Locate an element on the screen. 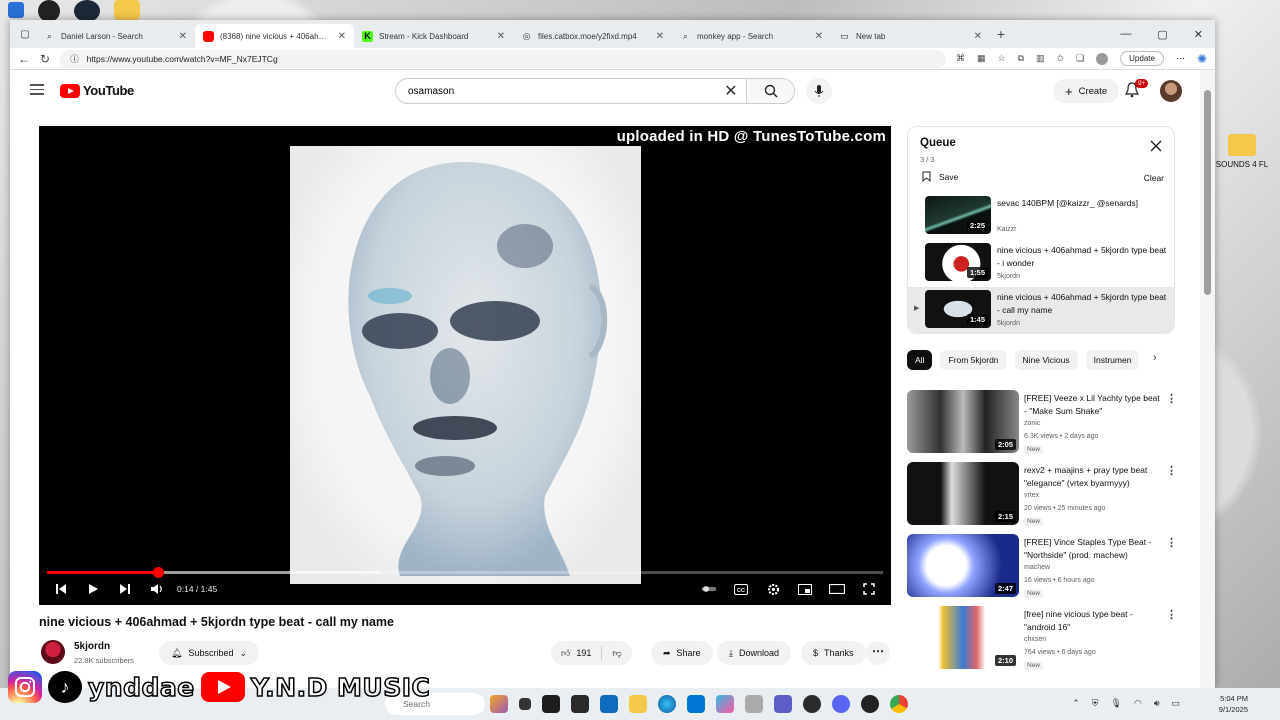  previous-button is located at coordinates (61, 589).